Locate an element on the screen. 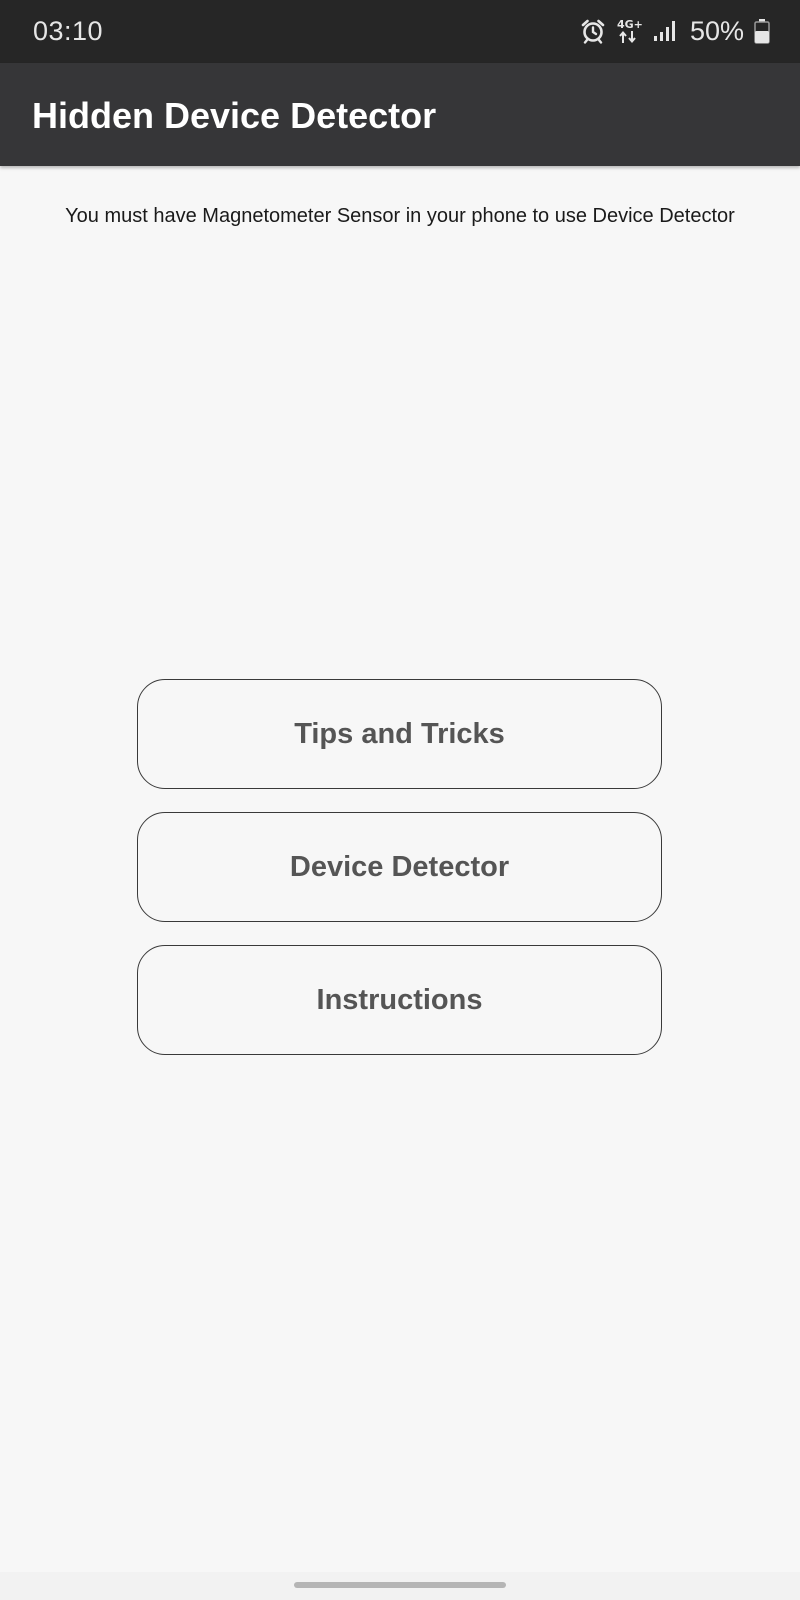 This screenshot has height=1600, width=800. status-icons: 4G+ 50% is located at coordinates (675, 31).